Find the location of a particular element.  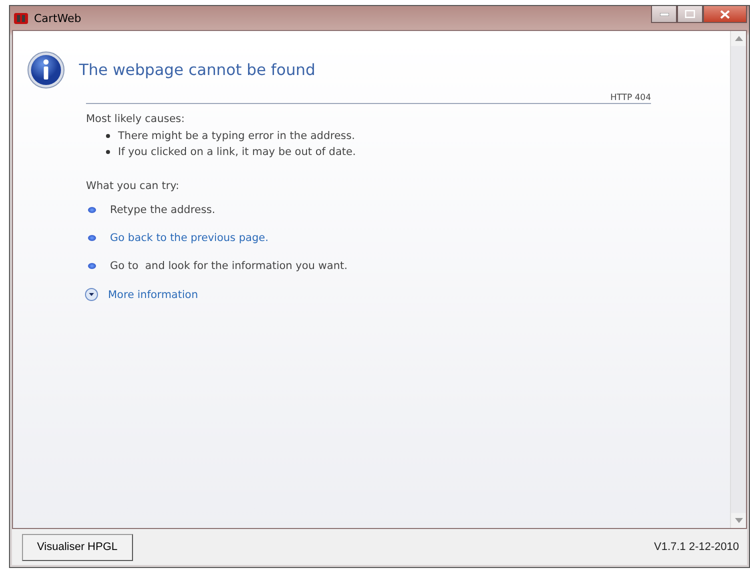

minimize-icon is located at coordinates (664, 14).